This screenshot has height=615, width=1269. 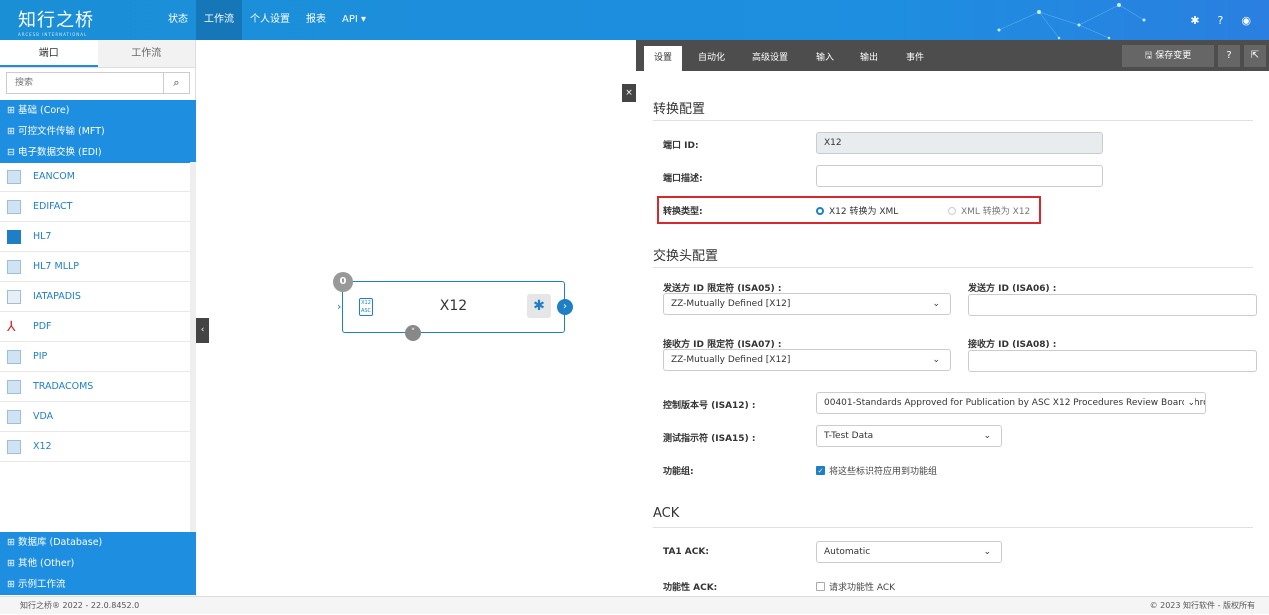 What do you see at coordinates (98, 207) in the screenshot?
I see `port-edifact: EDIFACT` at bounding box center [98, 207].